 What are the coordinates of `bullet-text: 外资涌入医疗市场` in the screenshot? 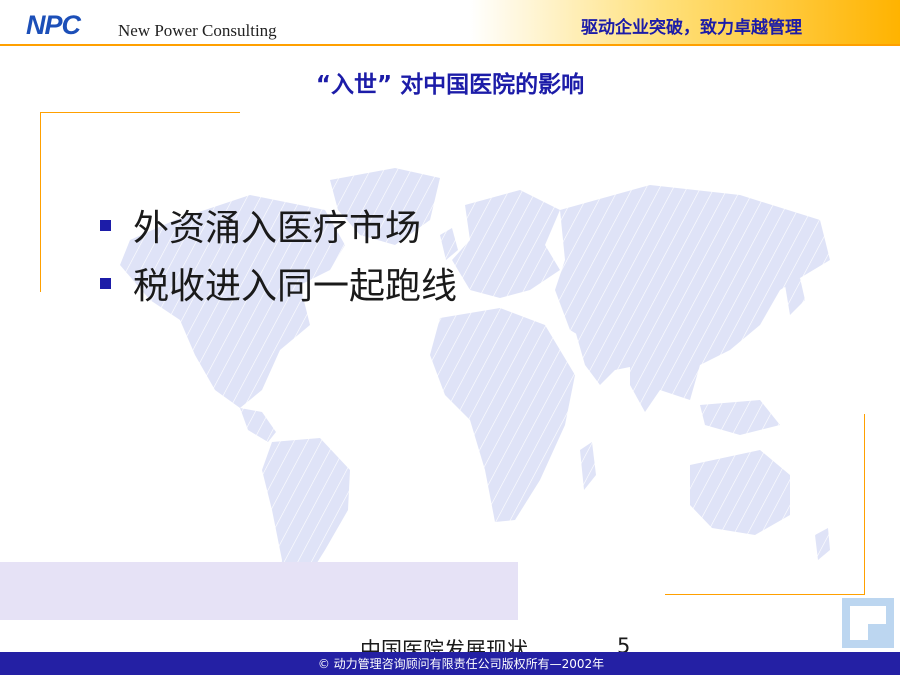 It's located at (277, 228).